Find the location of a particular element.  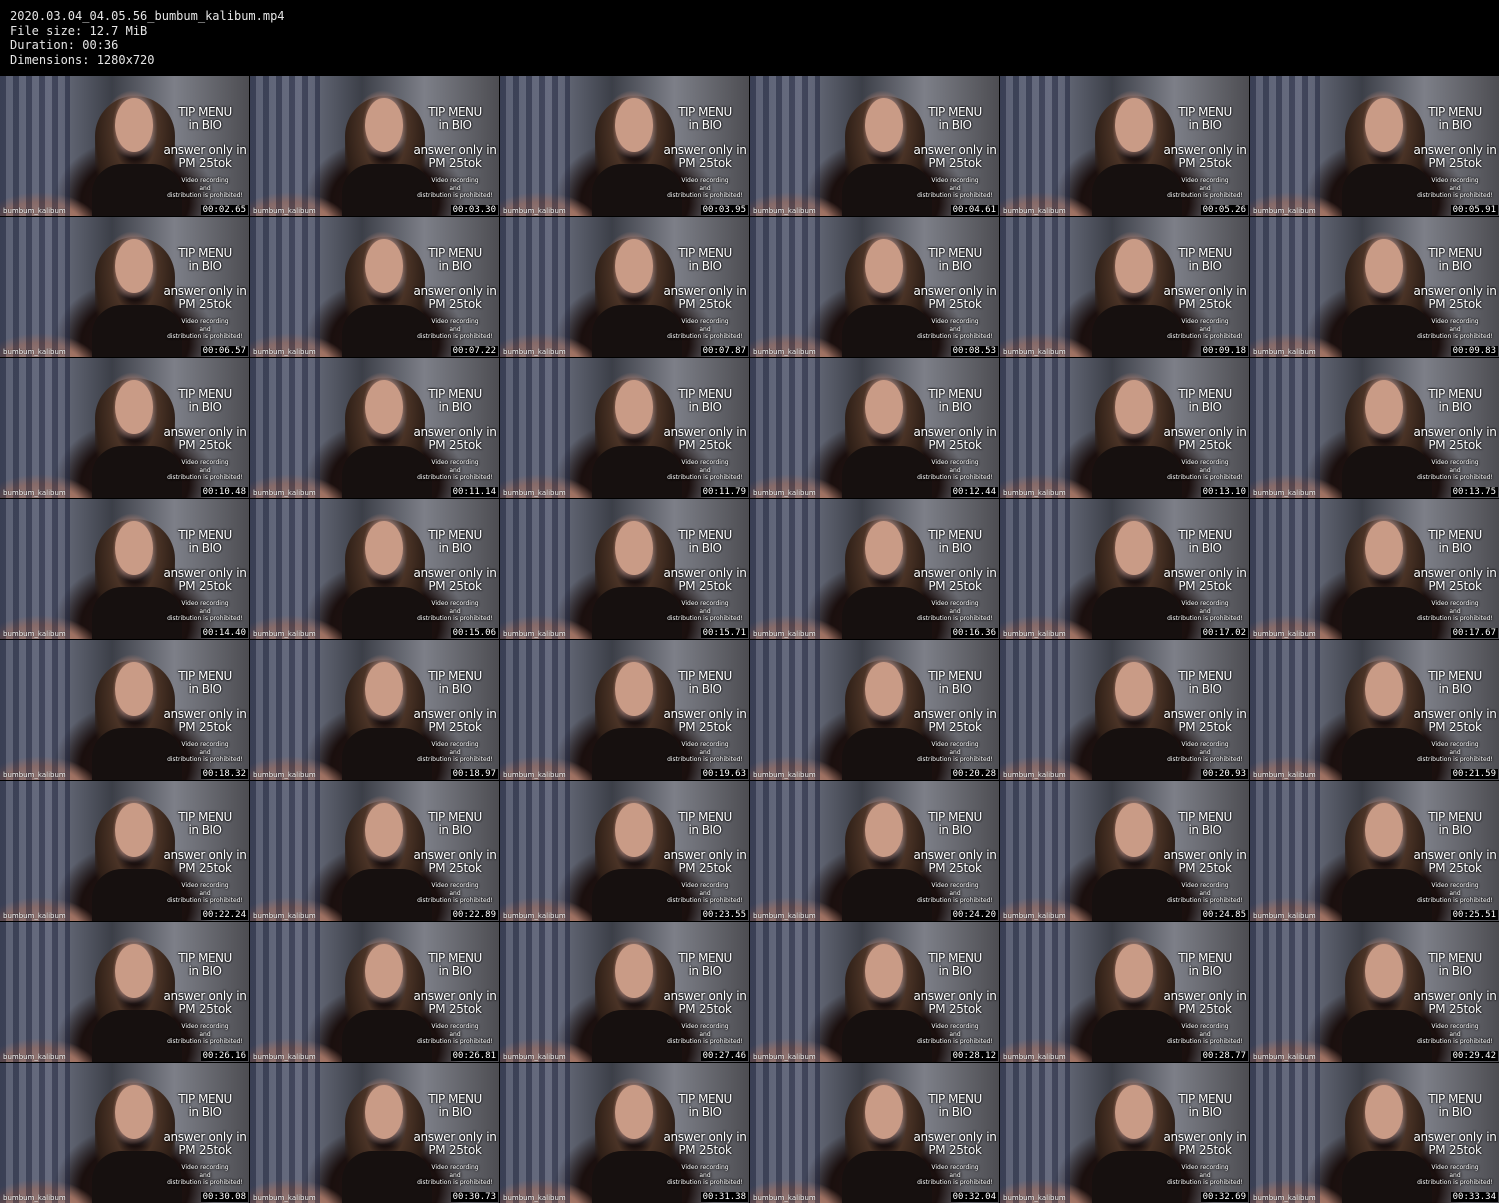

frame-timestamp: 00:18.97 is located at coordinates (474, 774).